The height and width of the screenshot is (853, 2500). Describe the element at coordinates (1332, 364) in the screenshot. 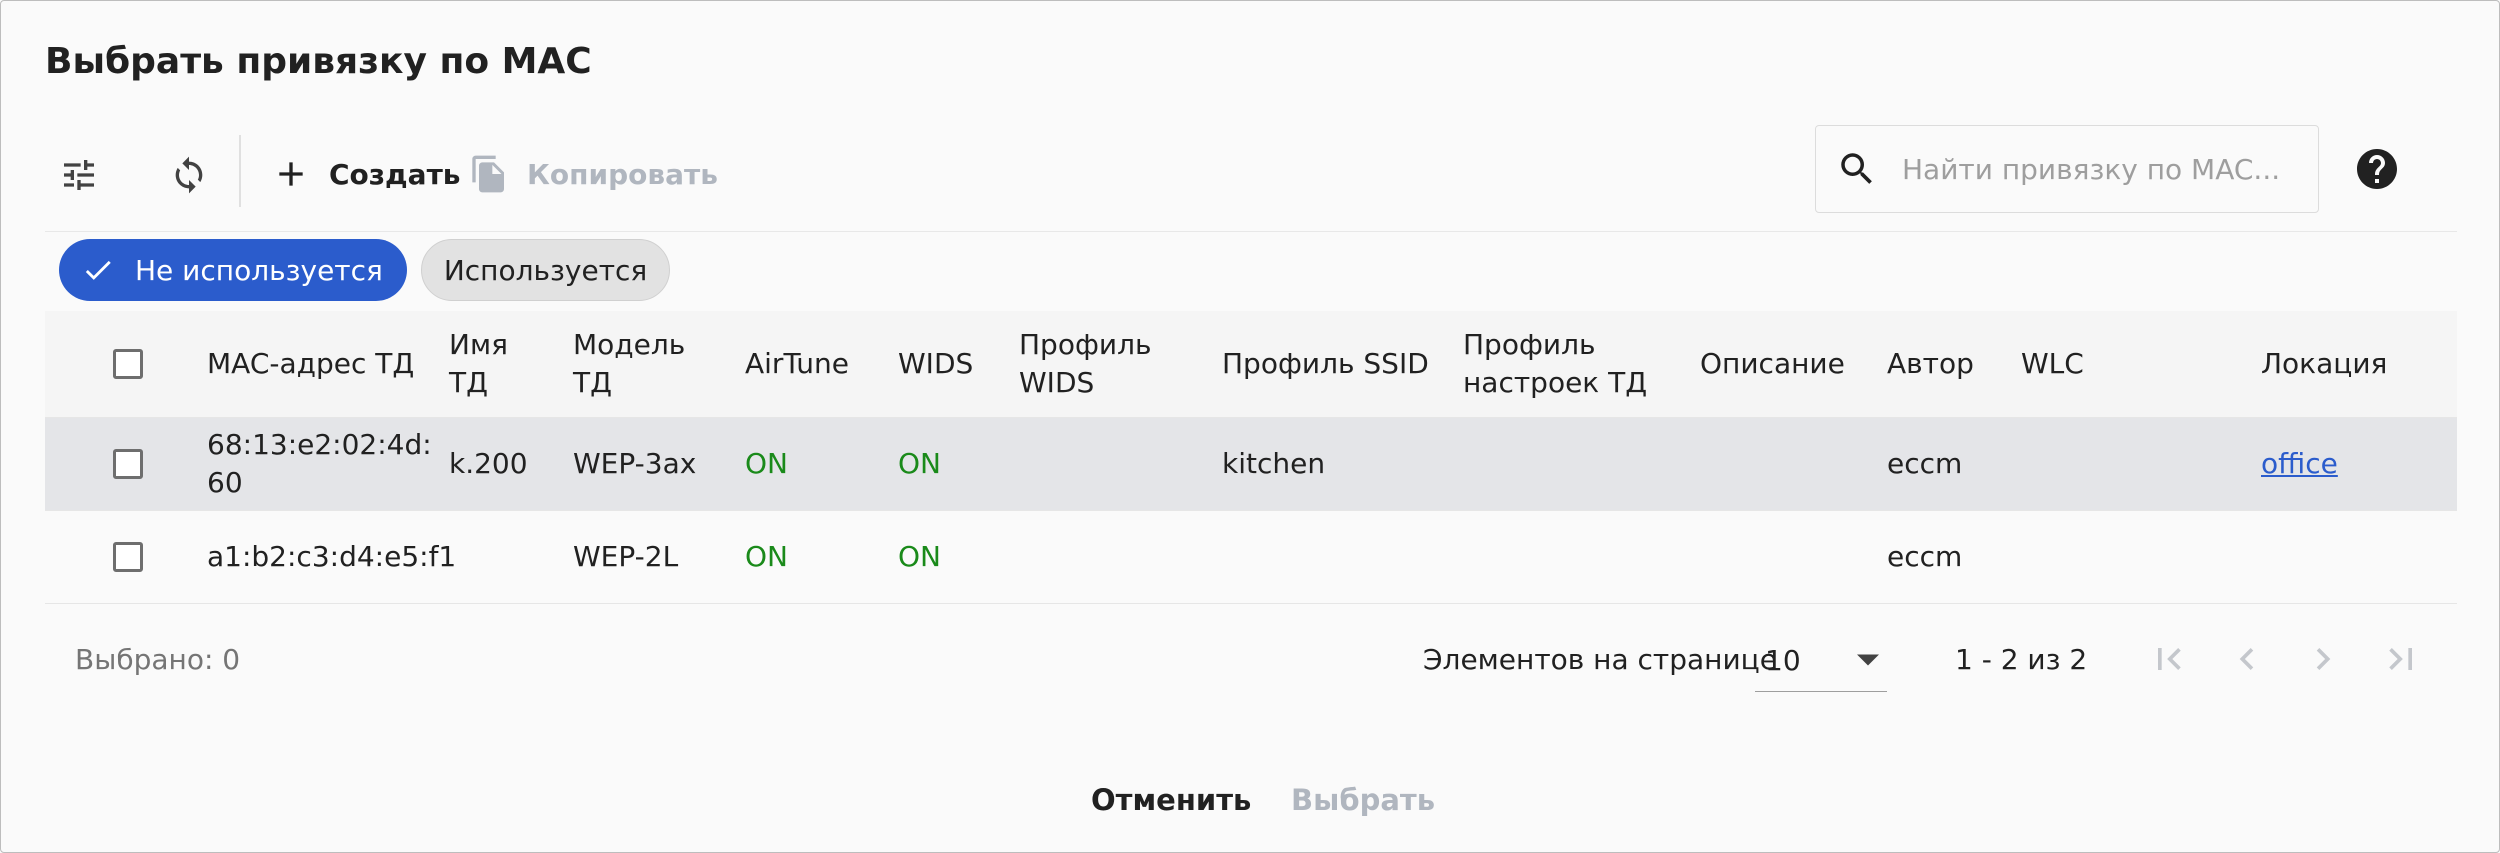

I see `header-ssid-profile: Профиль SSID` at that location.